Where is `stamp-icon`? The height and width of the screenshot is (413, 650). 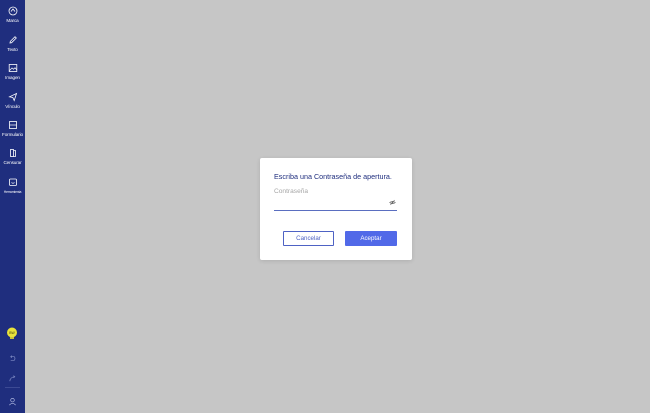 stamp-icon is located at coordinates (12, 11).